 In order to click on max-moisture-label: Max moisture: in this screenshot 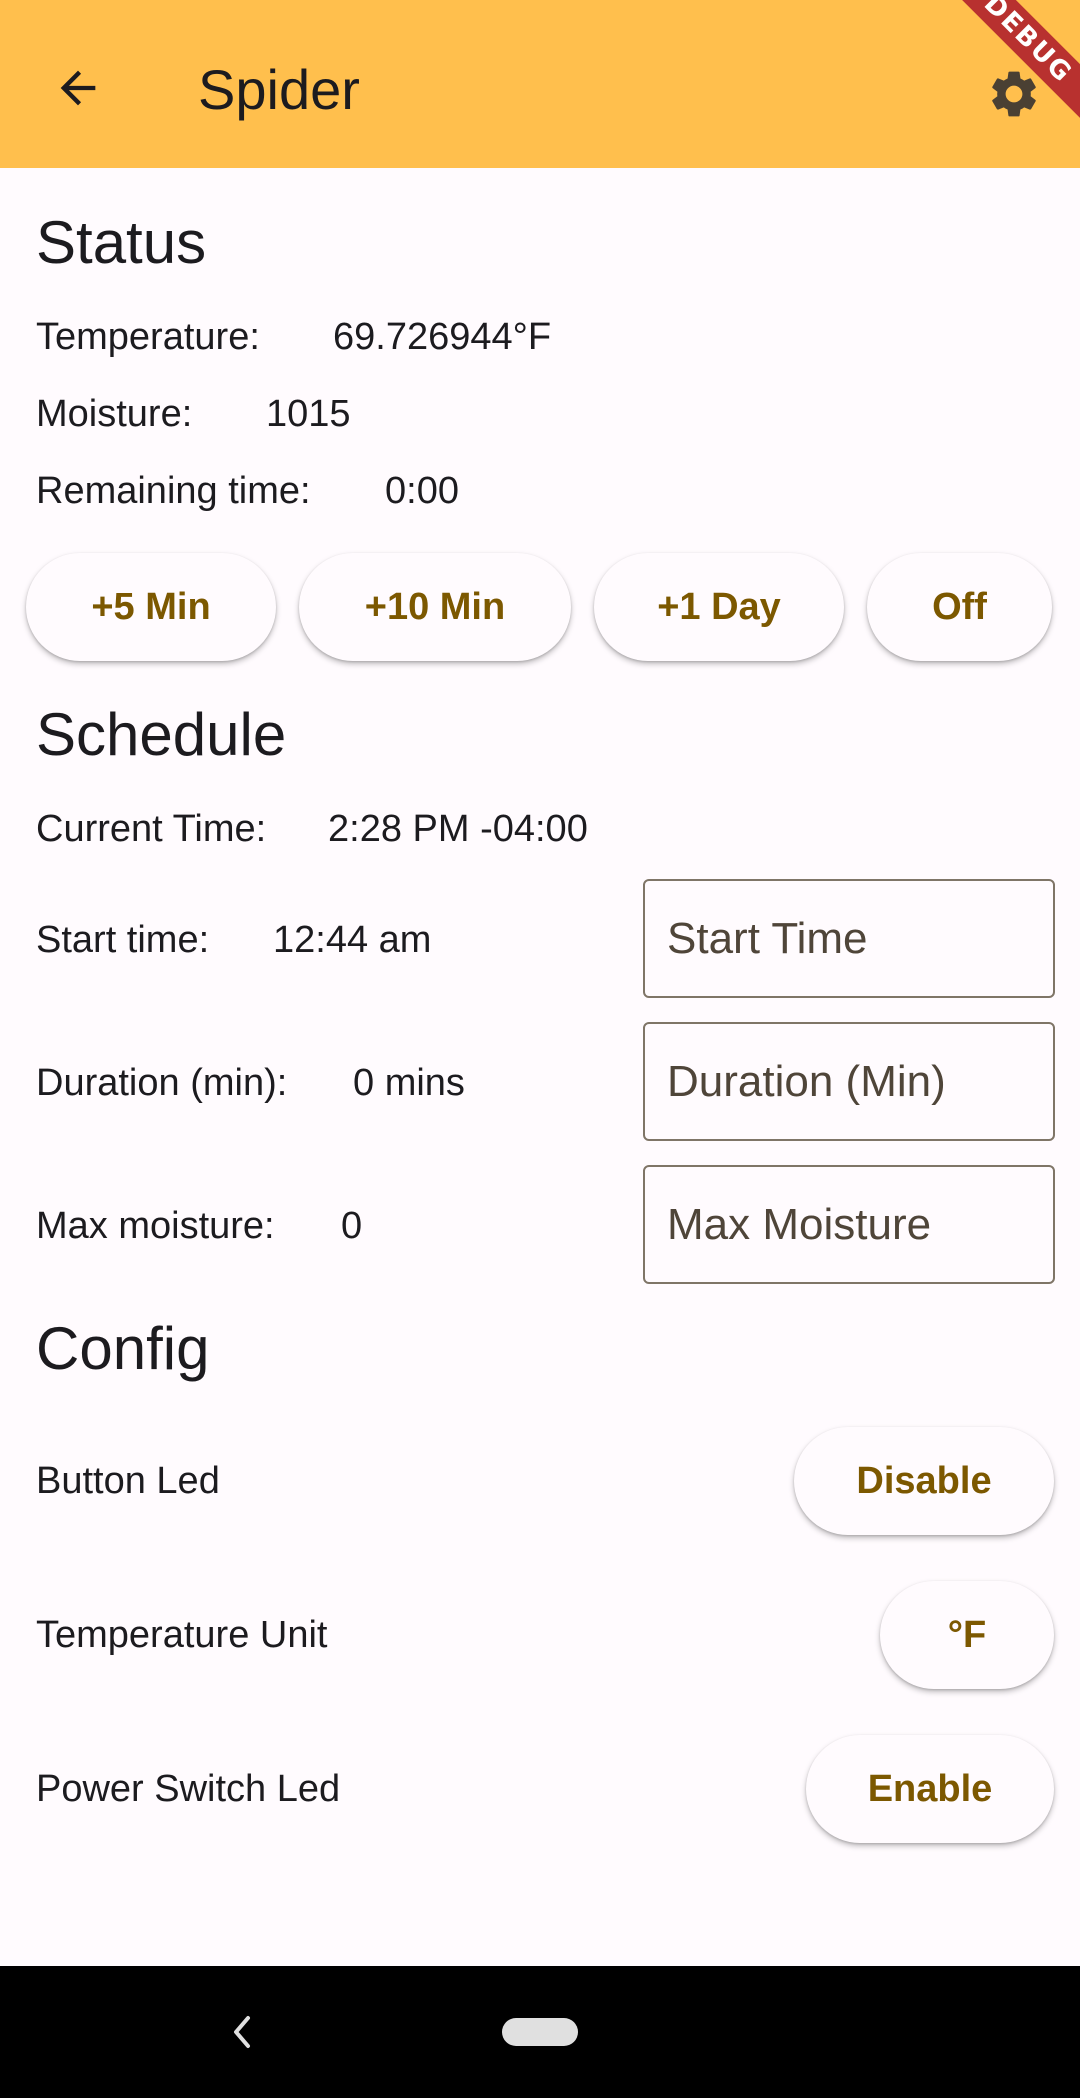, I will do `click(155, 1226)`.